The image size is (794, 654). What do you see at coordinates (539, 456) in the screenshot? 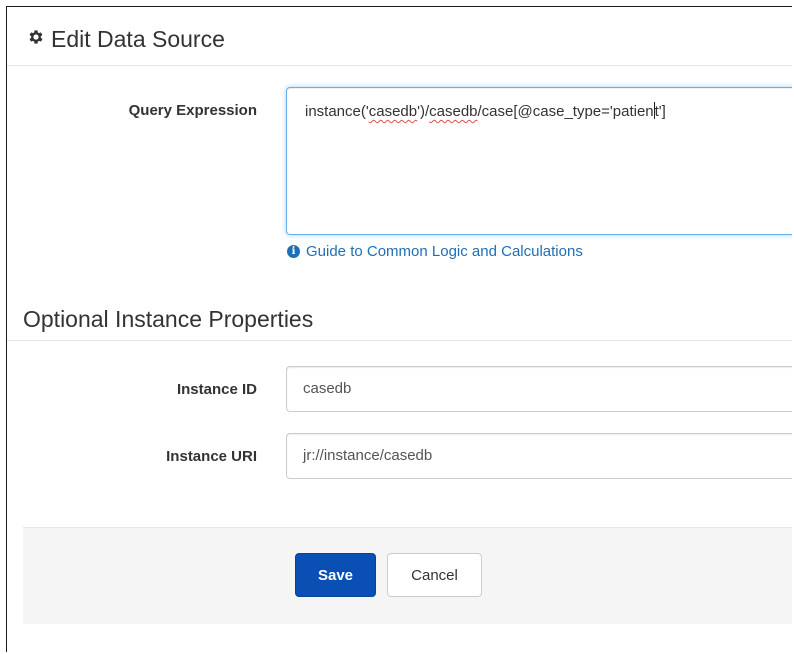
I see `instance-uri-input: jr://instance/casedb` at bounding box center [539, 456].